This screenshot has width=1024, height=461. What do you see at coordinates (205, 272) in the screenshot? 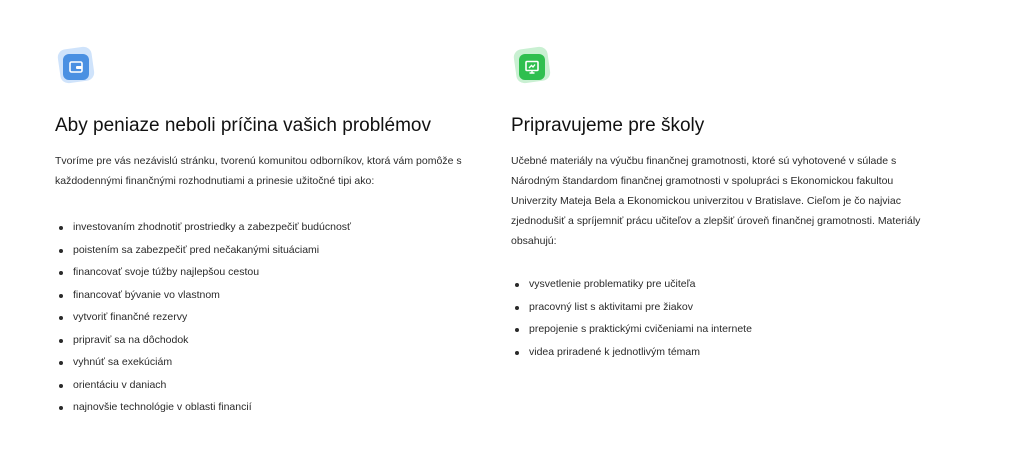
I see `list-item: financovať svoje túžby najlepšou cestou` at bounding box center [205, 272].